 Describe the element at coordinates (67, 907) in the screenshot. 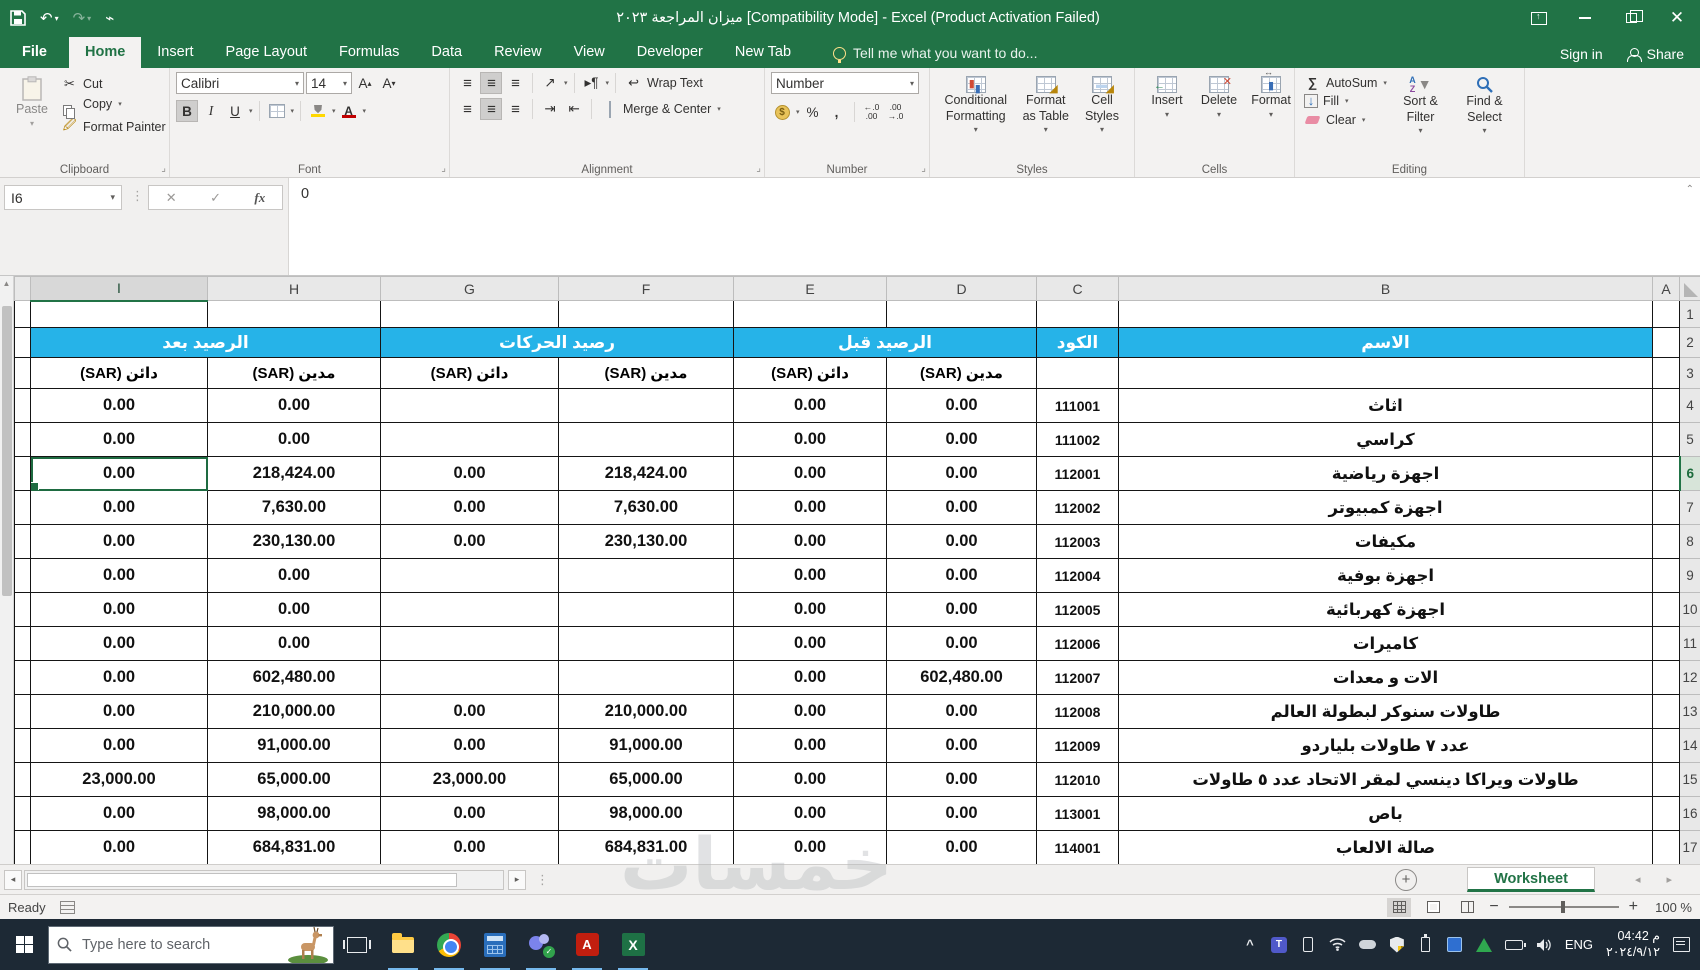

I see `macro-record-icon` at that location.